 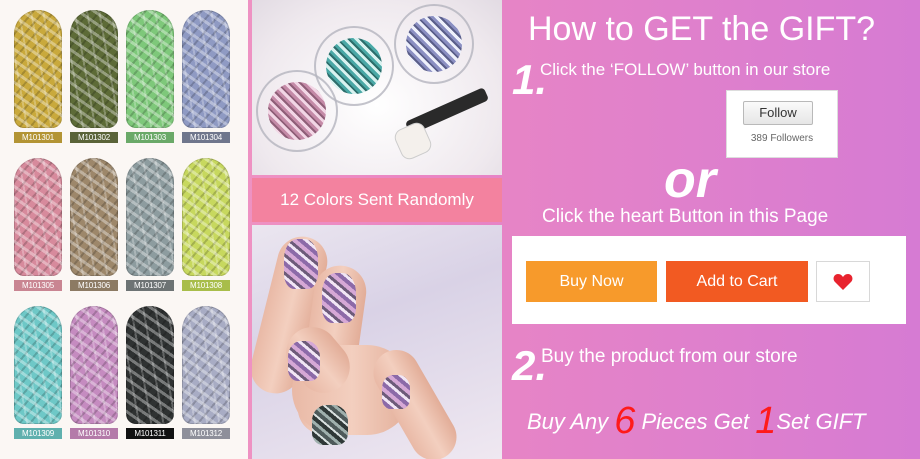 I want to click on promo-line: Buy Any 6 Pieces Get 1Set GIFT, so click(x=696, y=419).